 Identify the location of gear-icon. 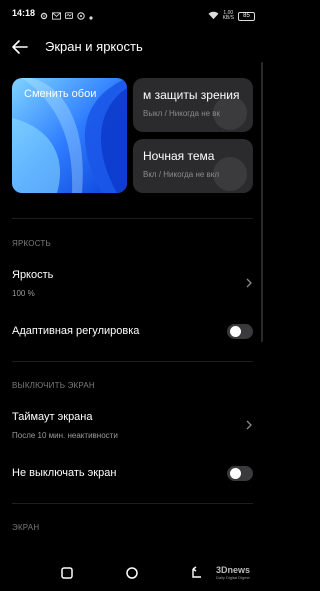
(44, 16).